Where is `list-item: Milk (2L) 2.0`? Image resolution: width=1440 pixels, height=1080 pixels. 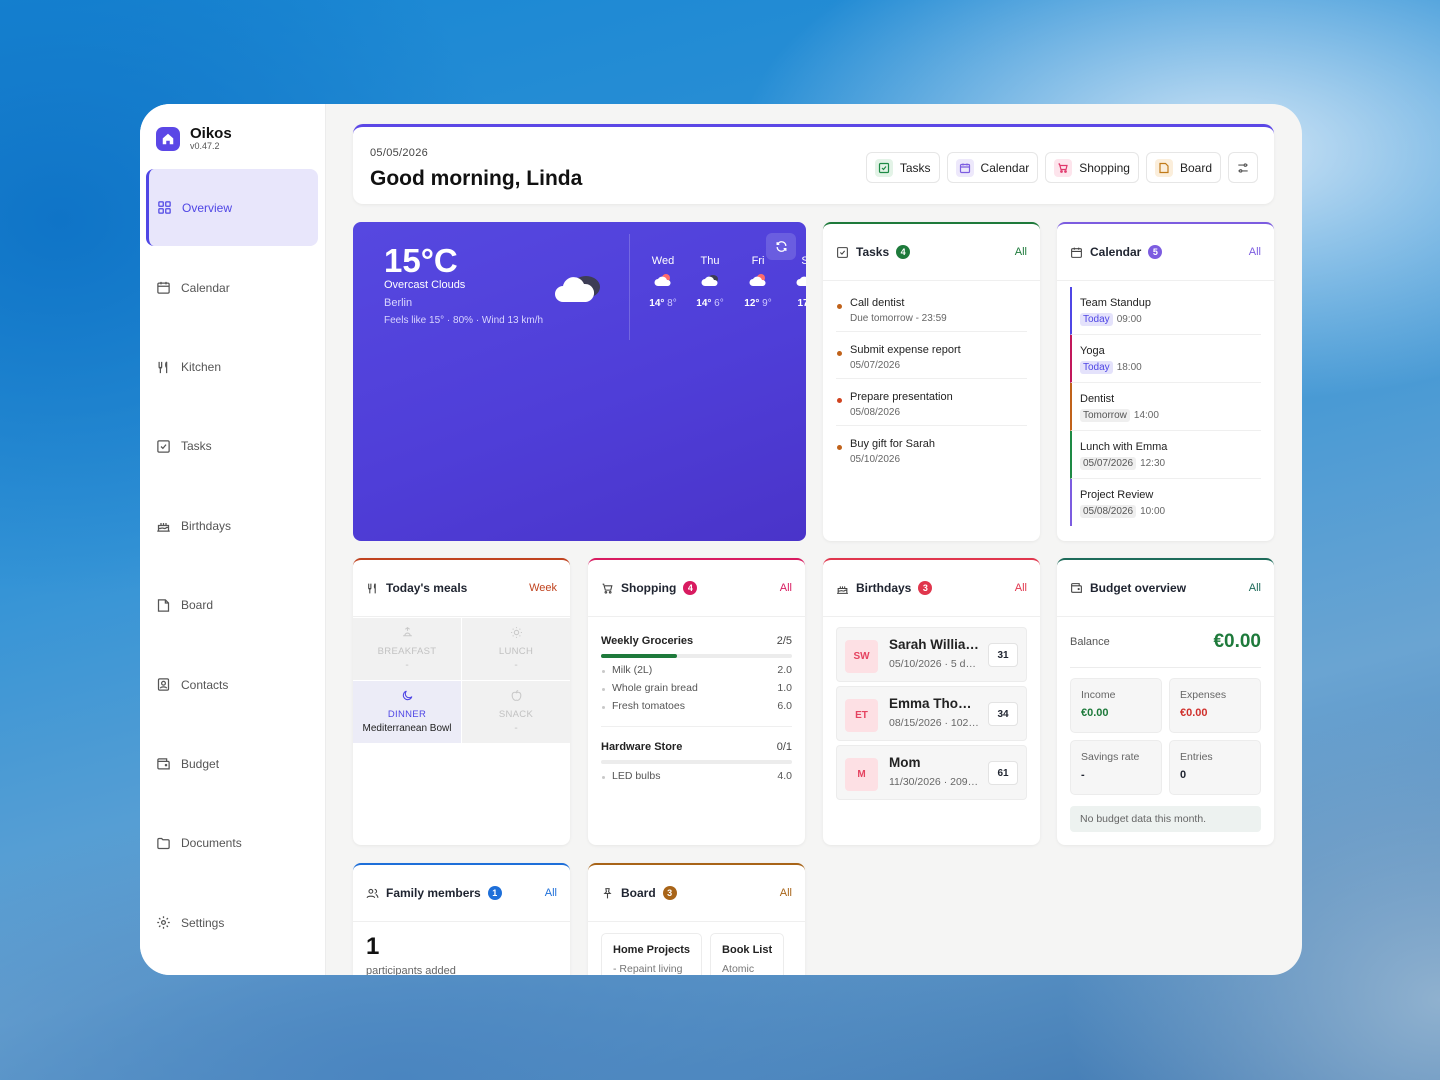 list-item: Milk (2L) 2.0 is located at coordinates (696, 673).